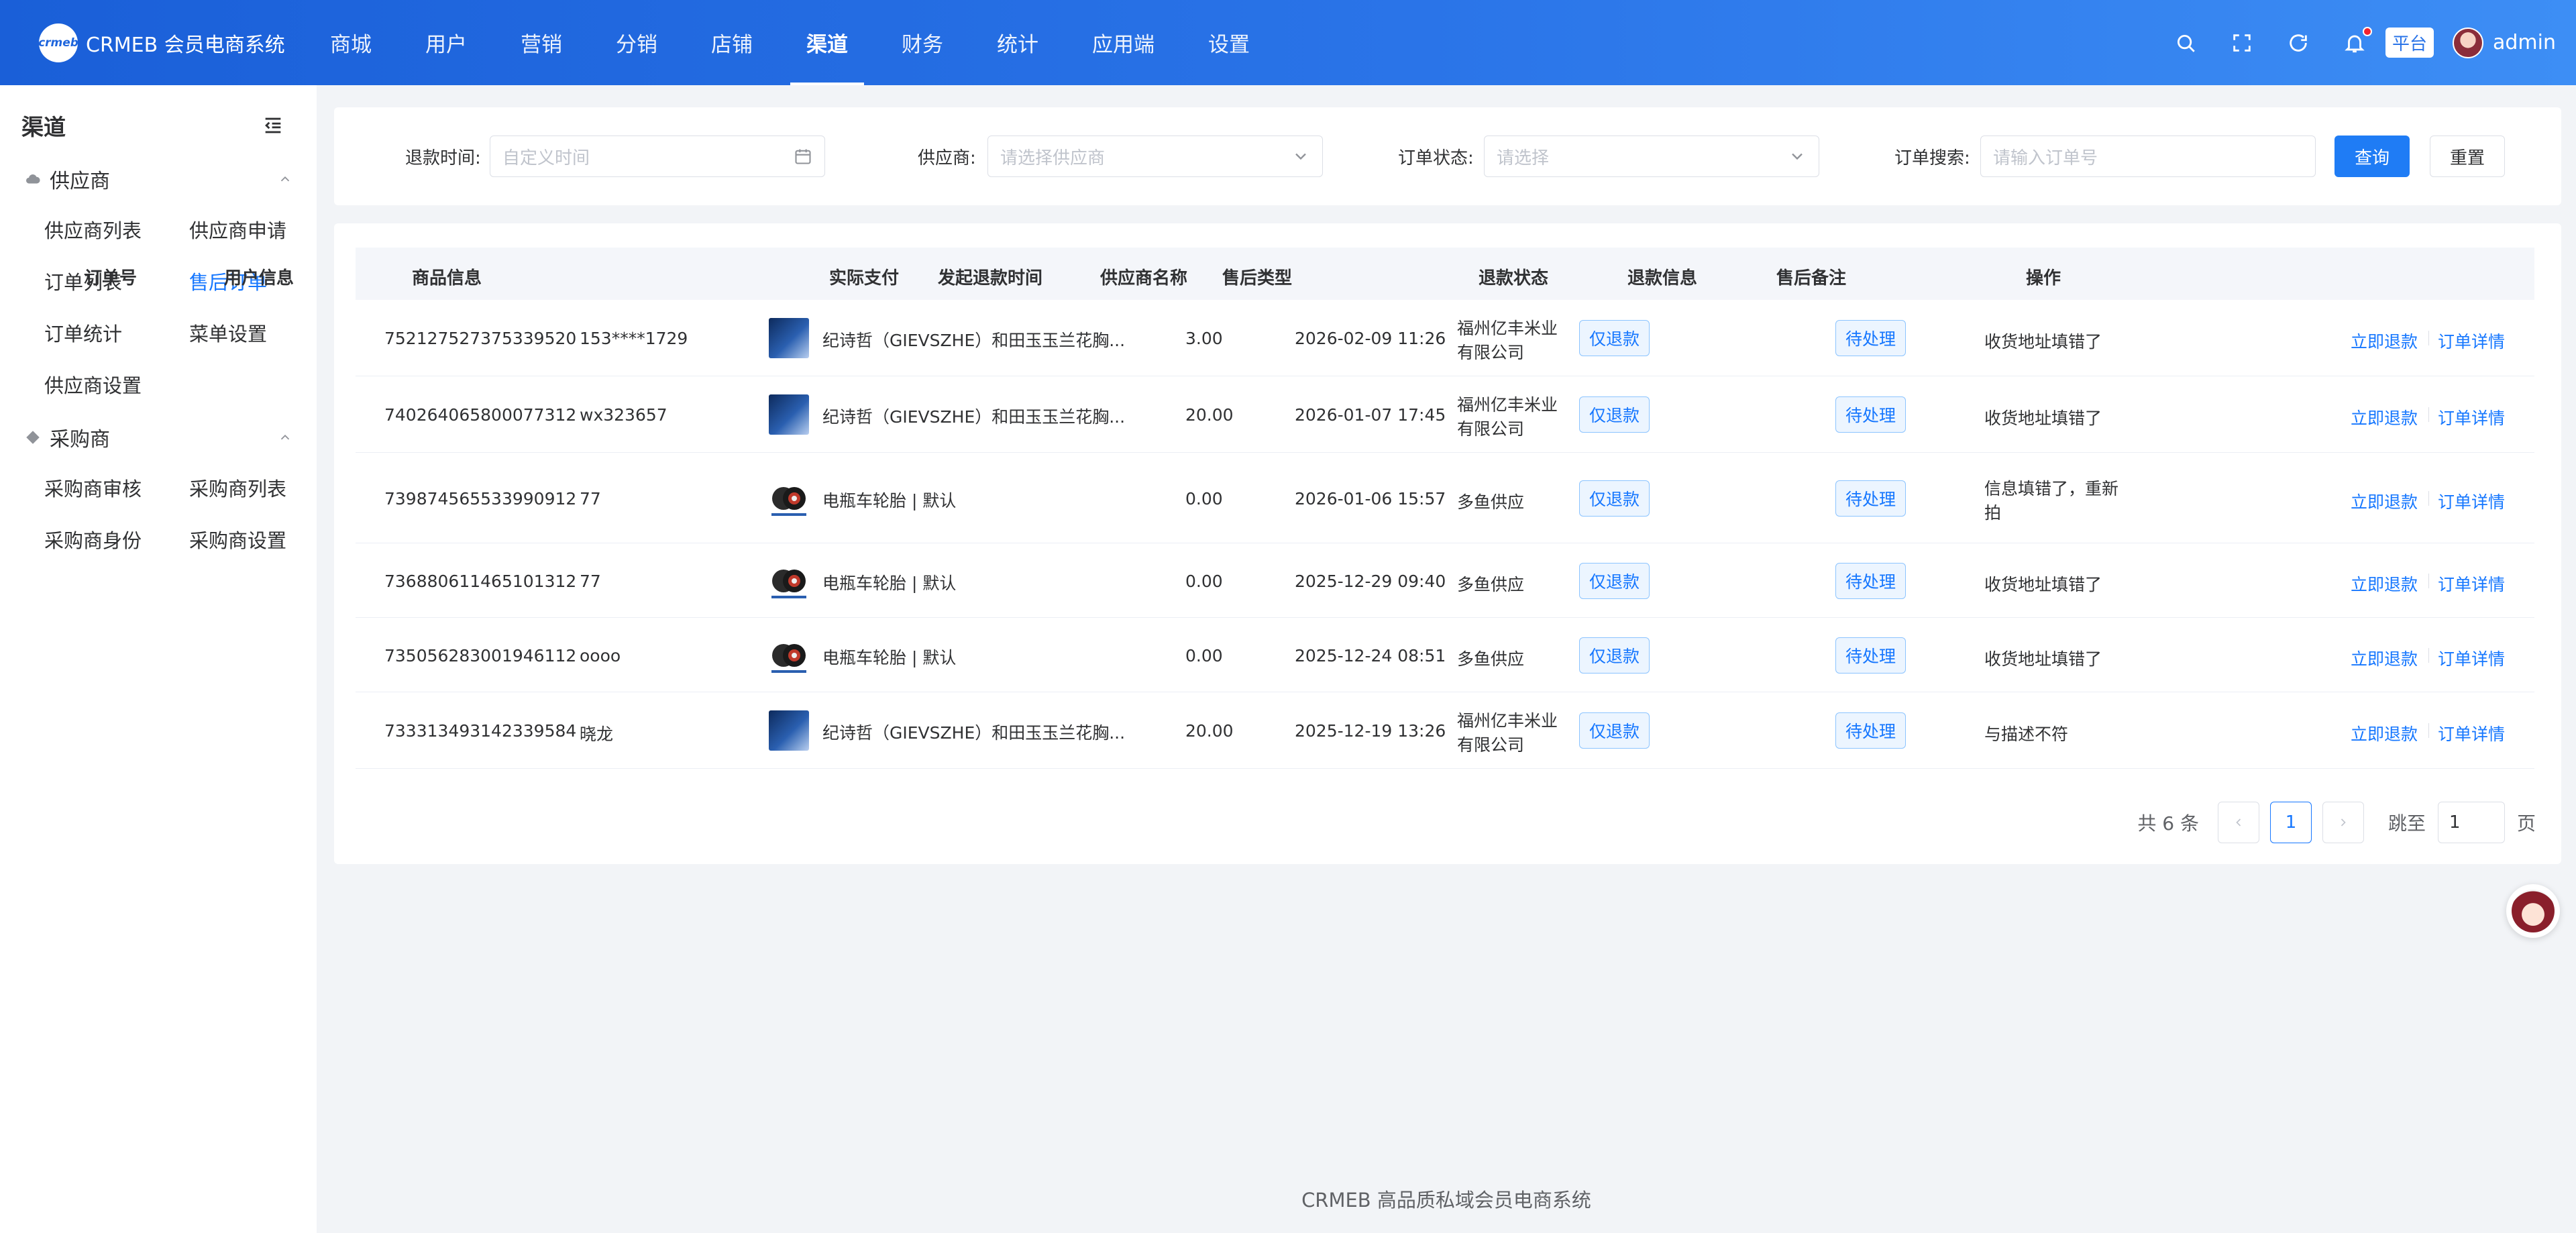 Image resolution: width=2576 pixels, height=1233 pixels. Describe the element at coordinates (261, 333) in the screenshot. I see `sidebar-item: 菜单设置` at that location.